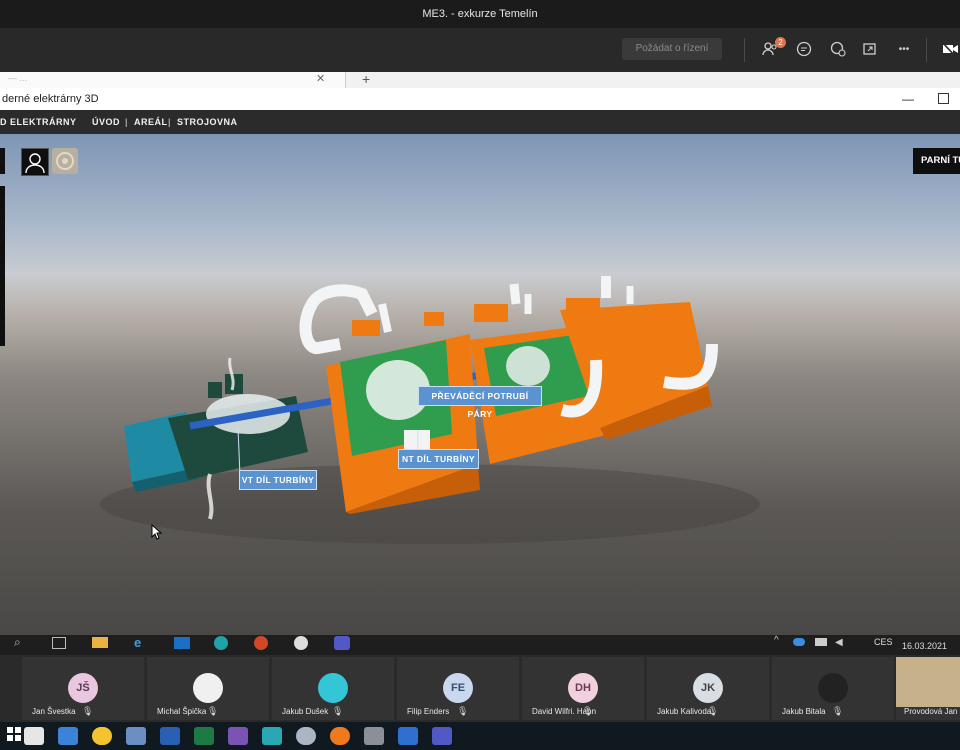  What do you see at coordinates (950, 50) in the screenshot?
I see `camera-off-icon` at bounding box center [950, 50].